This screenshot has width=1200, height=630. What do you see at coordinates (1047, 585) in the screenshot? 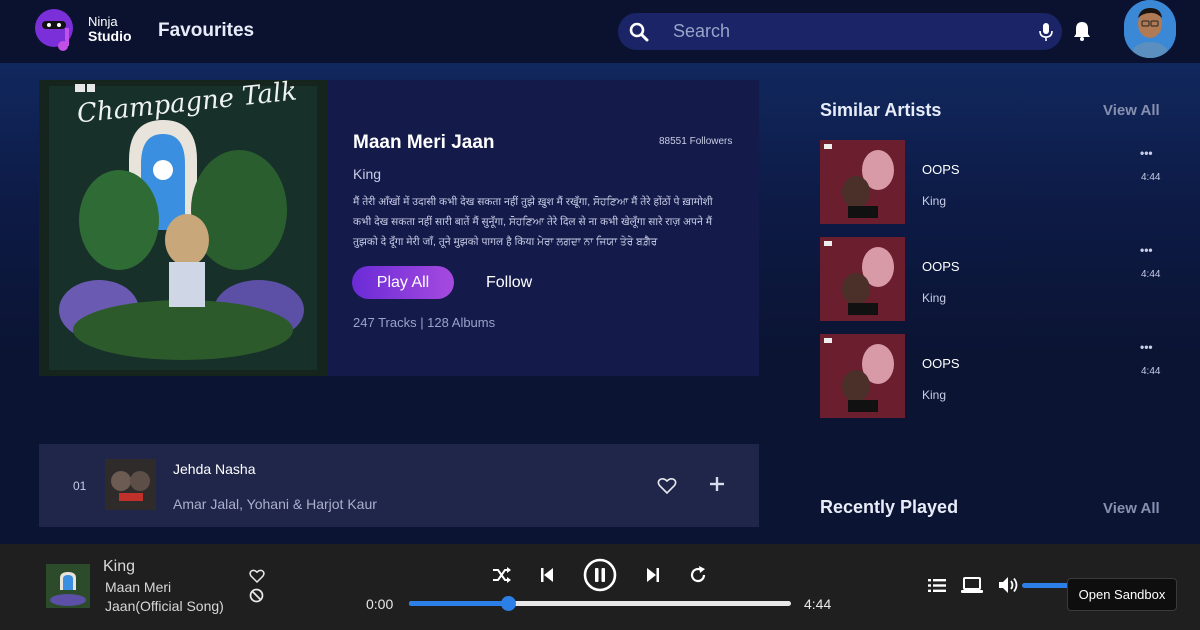
I see `volume-slider` at bounding box center [1047, 585].